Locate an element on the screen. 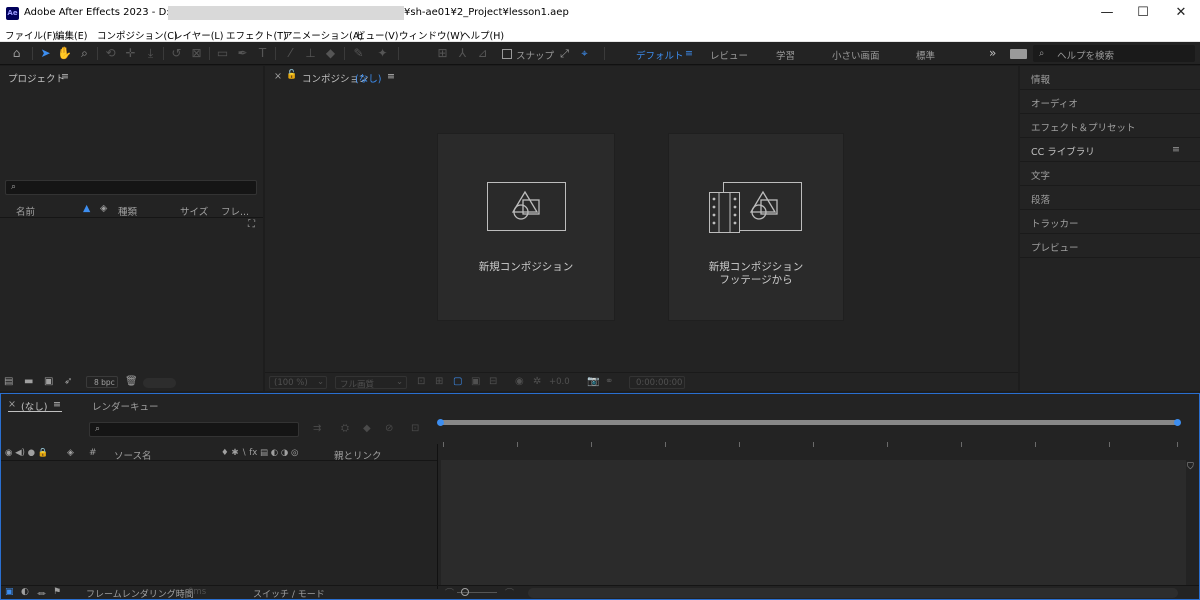  interpret-footage-icon: ▤ is located at coordinates (8, 381).